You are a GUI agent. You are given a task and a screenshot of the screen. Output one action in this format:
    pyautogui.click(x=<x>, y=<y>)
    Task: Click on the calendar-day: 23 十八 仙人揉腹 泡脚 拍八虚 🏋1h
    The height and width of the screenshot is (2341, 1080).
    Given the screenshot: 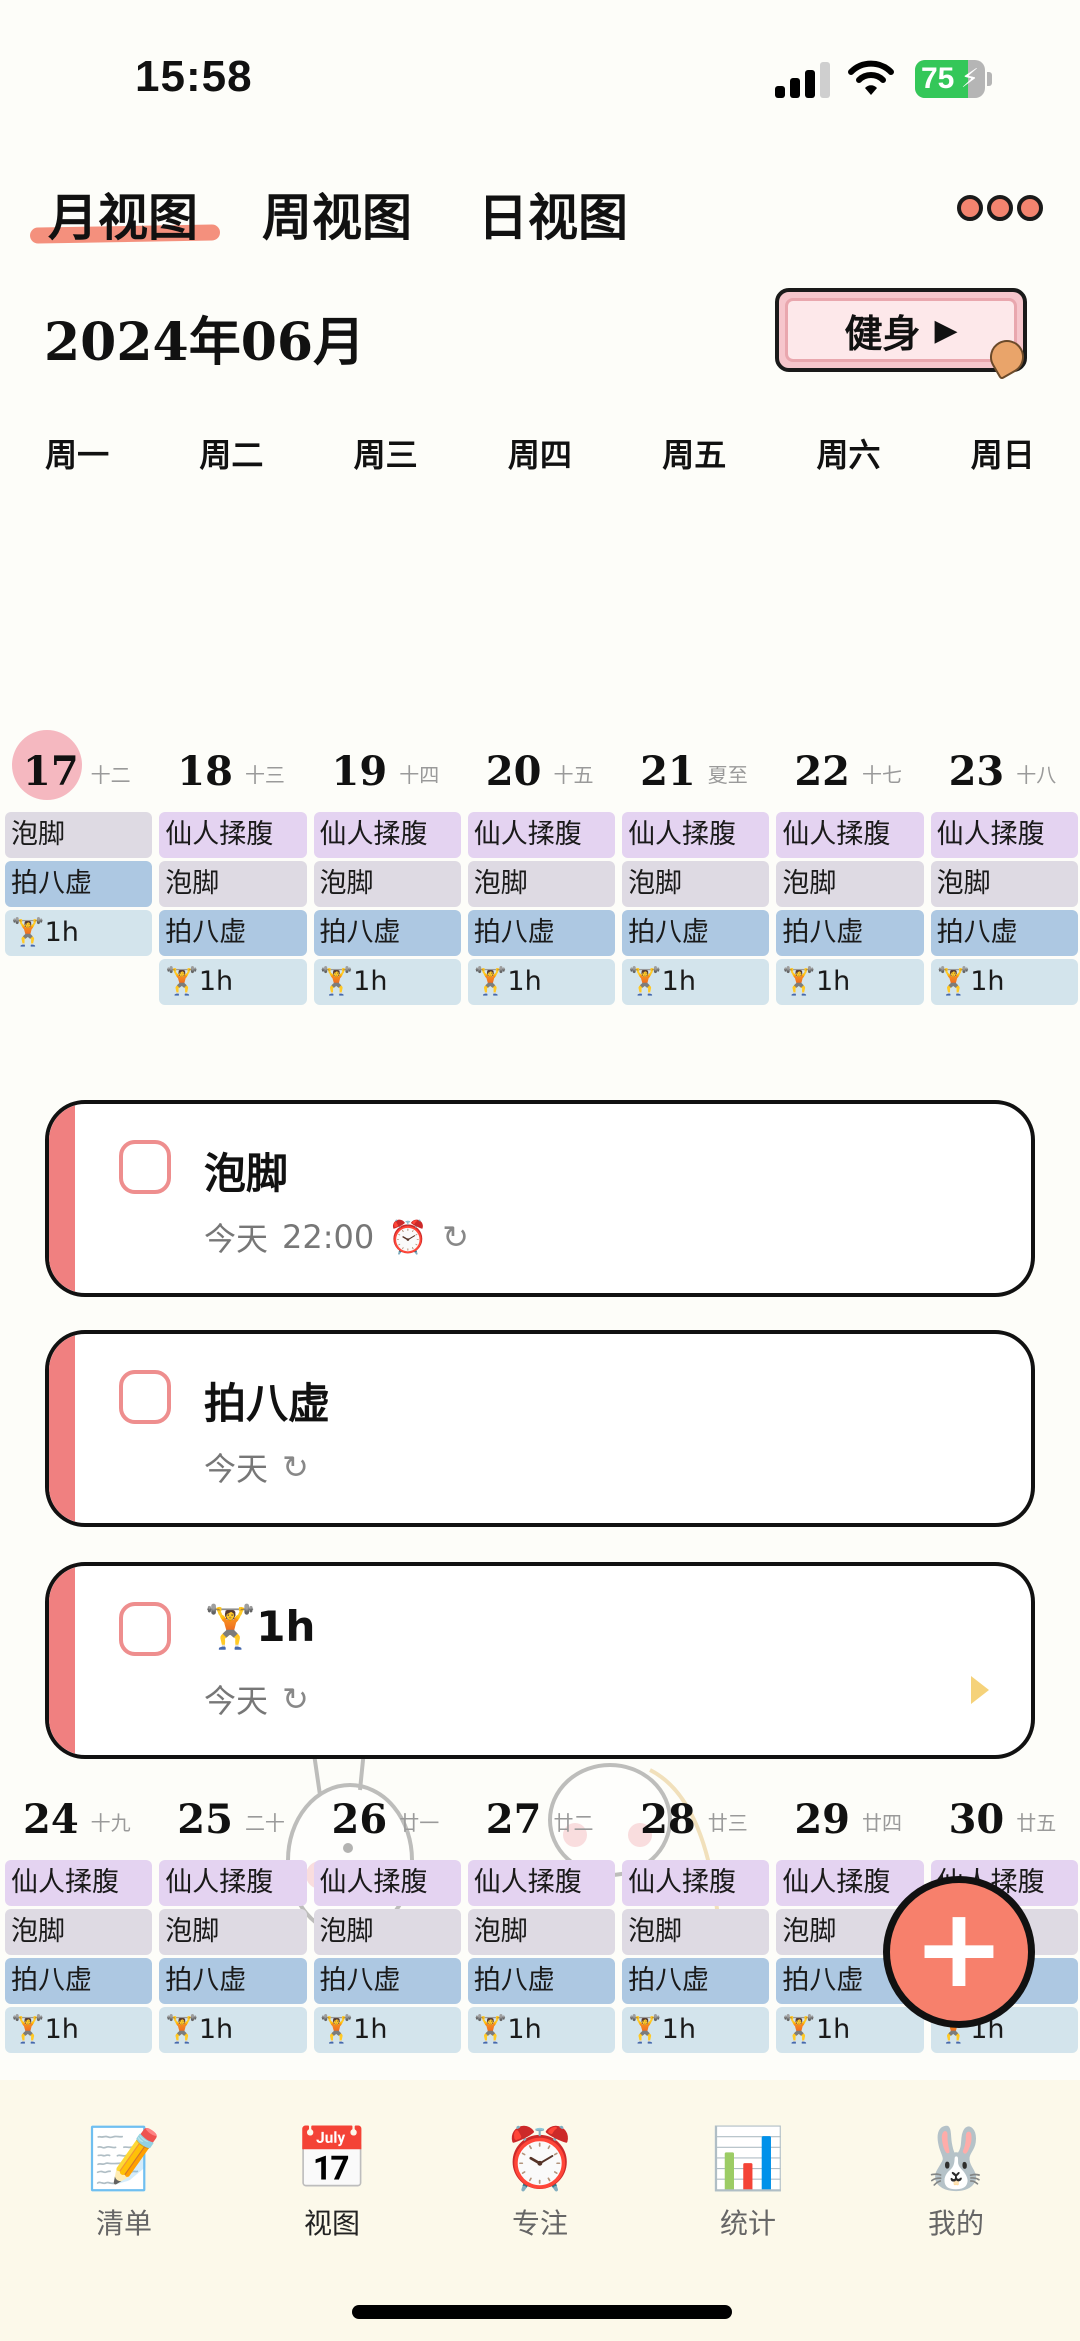 What is the action you would take?
    pyautogui.click(x=1003, y=872)
    